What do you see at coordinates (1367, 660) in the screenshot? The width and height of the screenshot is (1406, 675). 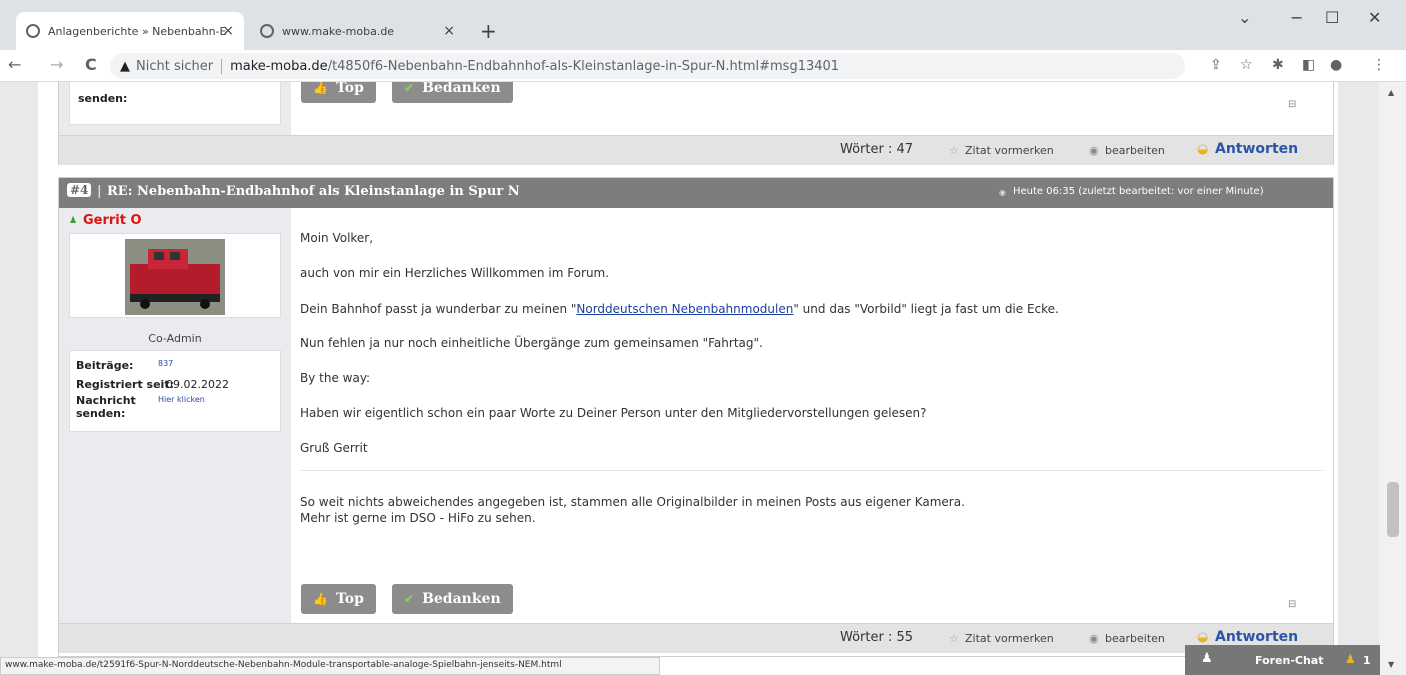 I see `chat-count: 1` at bounding box center [1367, 660].